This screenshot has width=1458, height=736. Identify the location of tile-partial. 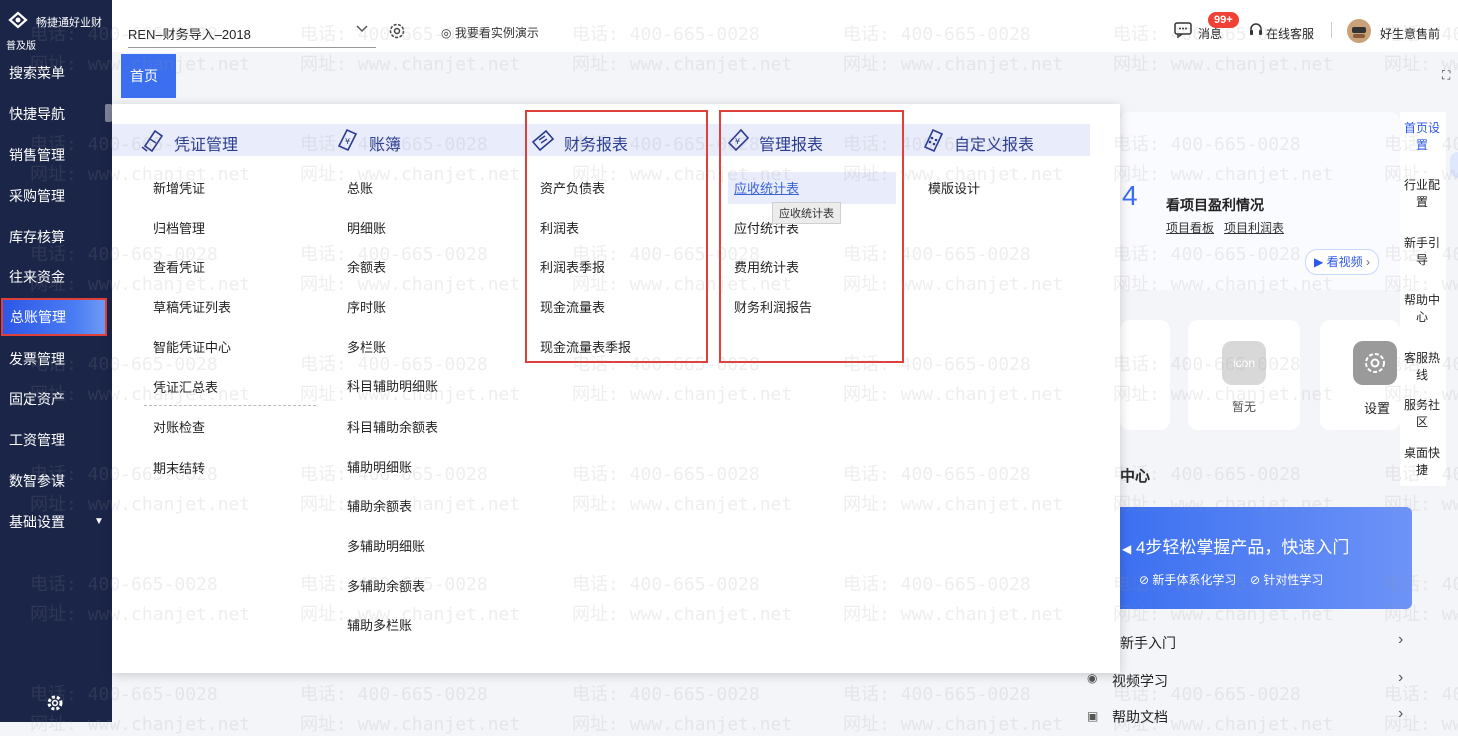
(1145, 375).